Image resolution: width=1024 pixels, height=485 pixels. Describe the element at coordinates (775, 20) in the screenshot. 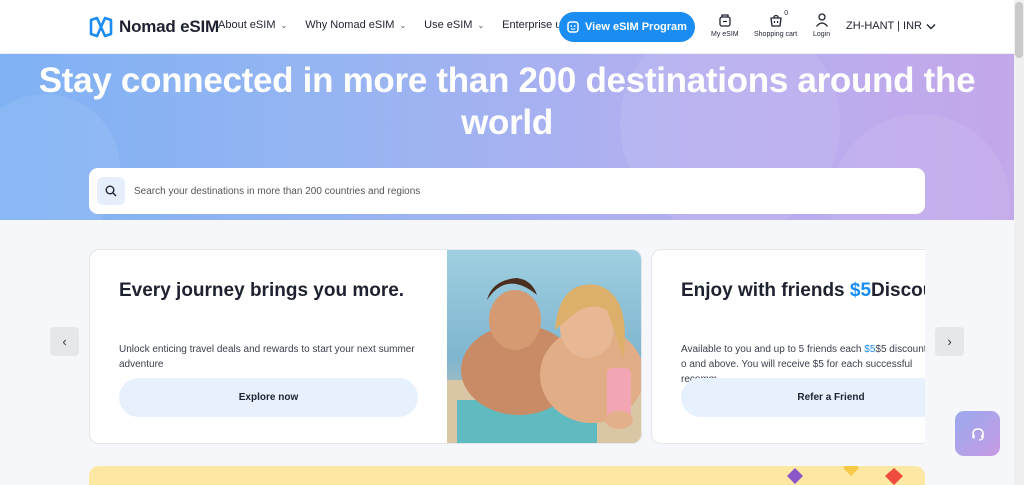

I see `shopping-bag-icon` at that location.